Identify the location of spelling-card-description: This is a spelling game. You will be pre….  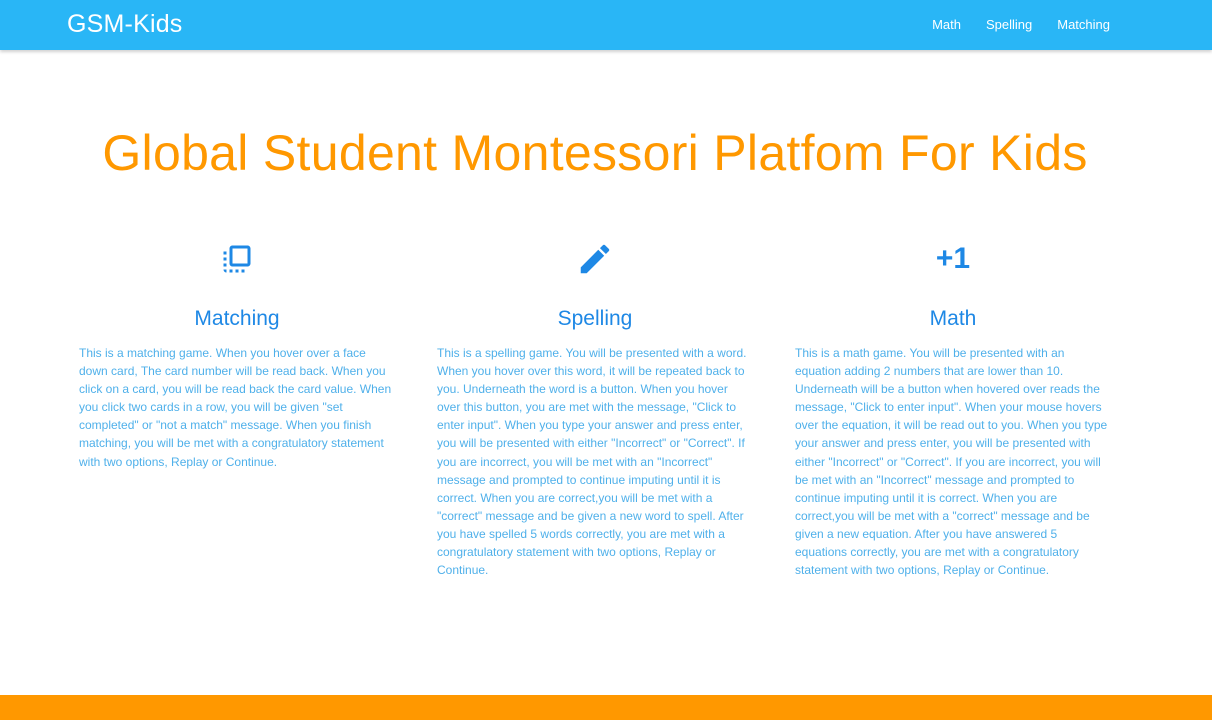
(592, 462).